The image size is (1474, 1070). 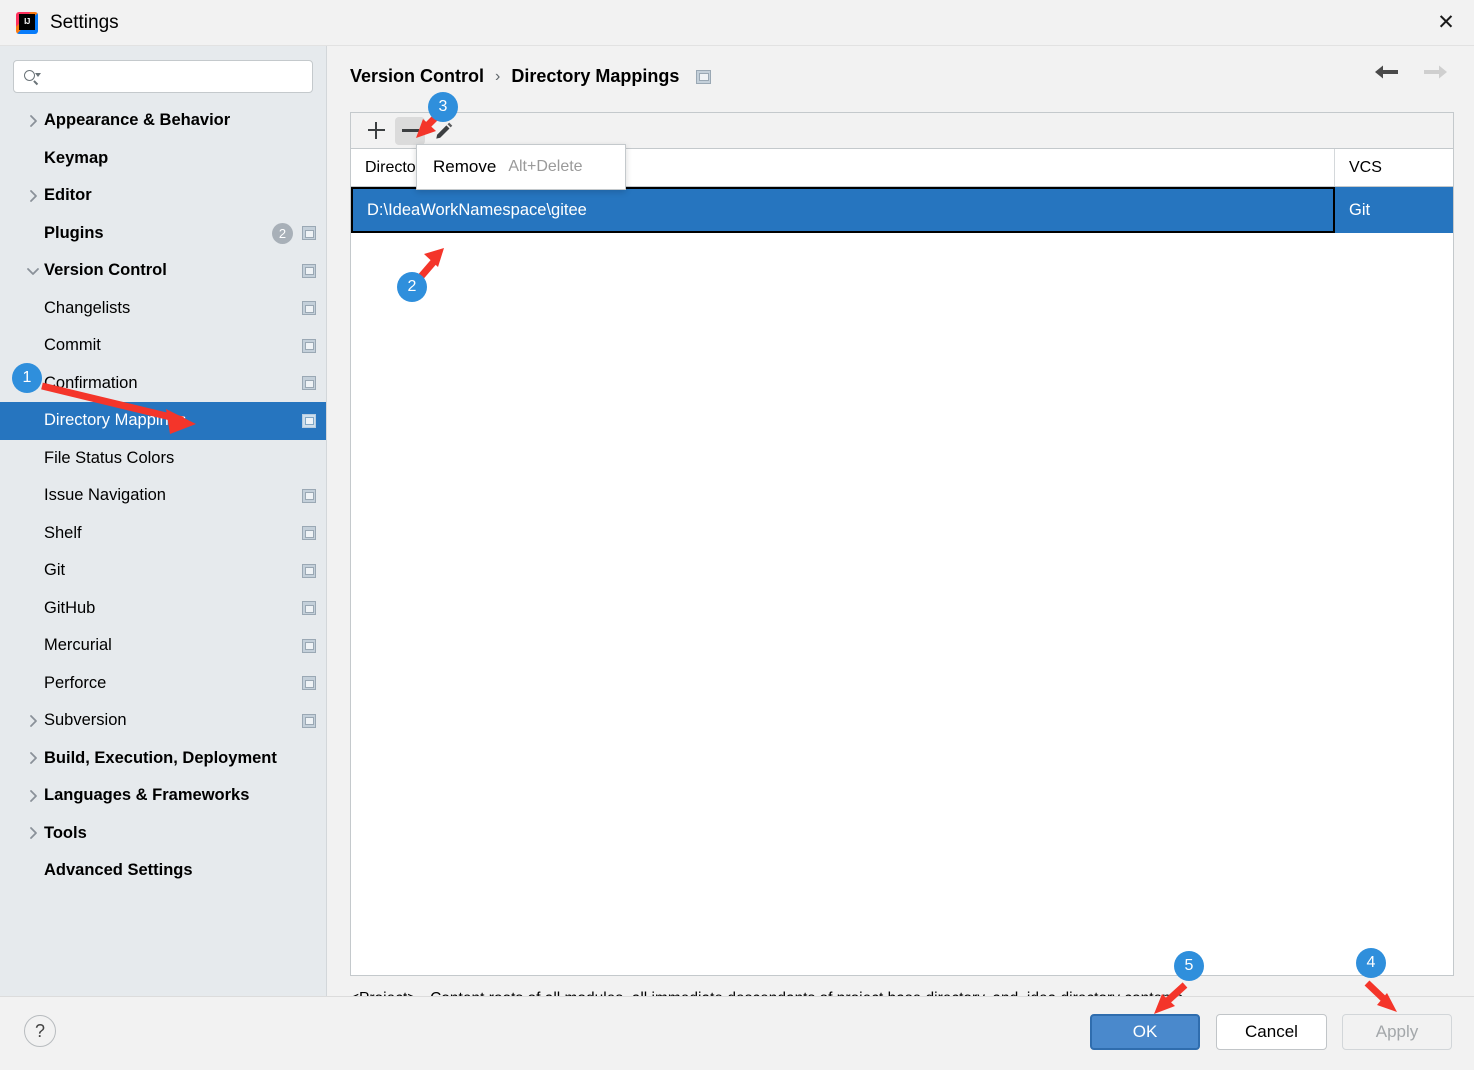 I want to click on minus-icon, so click(x=410, y=130).